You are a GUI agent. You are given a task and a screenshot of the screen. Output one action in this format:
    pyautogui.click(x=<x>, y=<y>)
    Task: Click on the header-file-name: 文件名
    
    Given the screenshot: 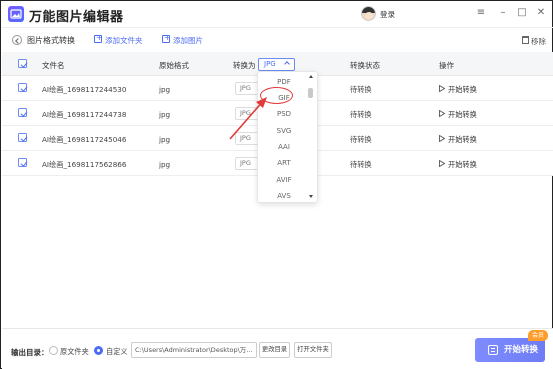 What is the action you would take?
    pyautogui.click(x=53, y=65)
    